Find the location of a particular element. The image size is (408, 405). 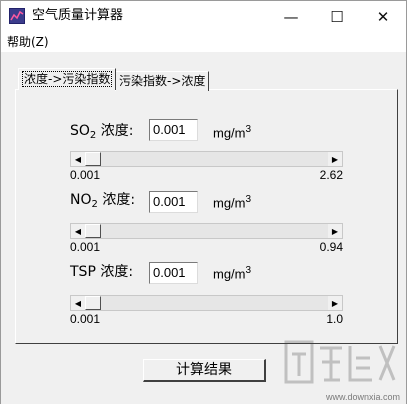

tab-concentration-to-index: 浓度->污染指数 is located at coordinates (67, 79).